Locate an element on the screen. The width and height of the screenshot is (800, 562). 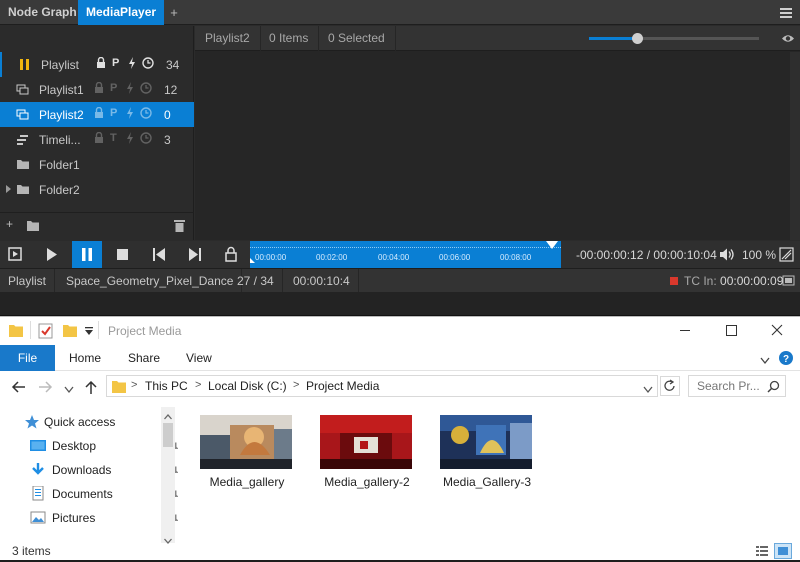
sidebar-item-playlist: Playlist P 34 is located at coordinates (97, 64).